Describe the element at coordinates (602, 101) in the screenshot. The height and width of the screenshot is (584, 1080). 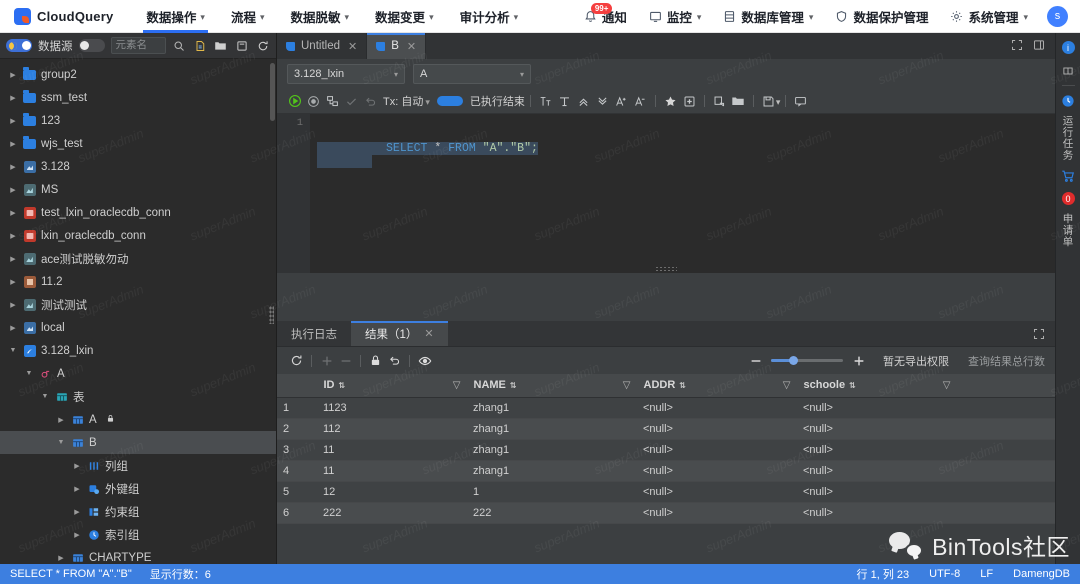
I see `expand-all-icon` at that location.